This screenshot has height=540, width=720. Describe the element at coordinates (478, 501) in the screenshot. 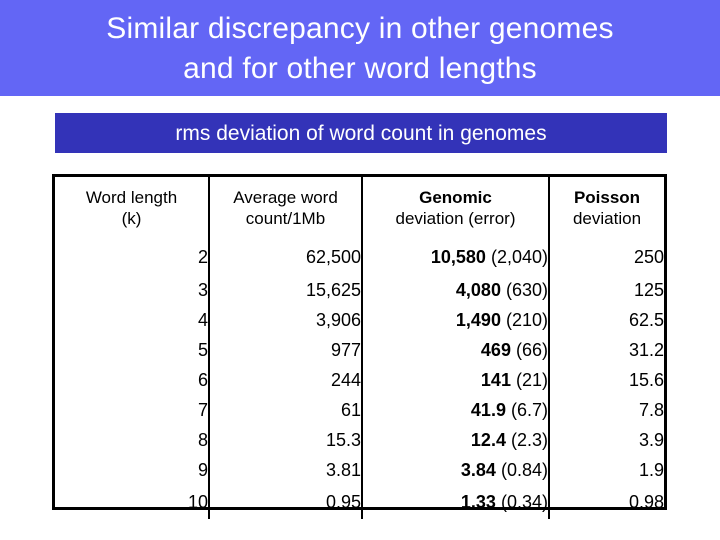

I see `genomic-deviation-value: 1.33` at that location.